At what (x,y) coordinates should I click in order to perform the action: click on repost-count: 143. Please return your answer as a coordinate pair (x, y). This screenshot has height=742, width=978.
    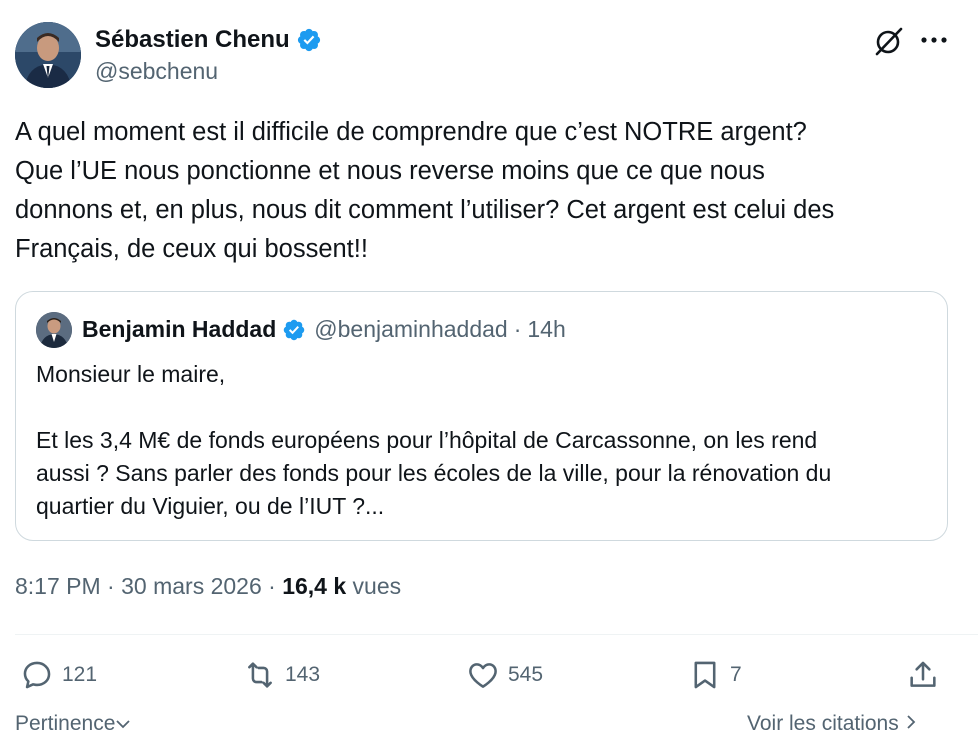
    Looking at the image, I should click on (303, 674).